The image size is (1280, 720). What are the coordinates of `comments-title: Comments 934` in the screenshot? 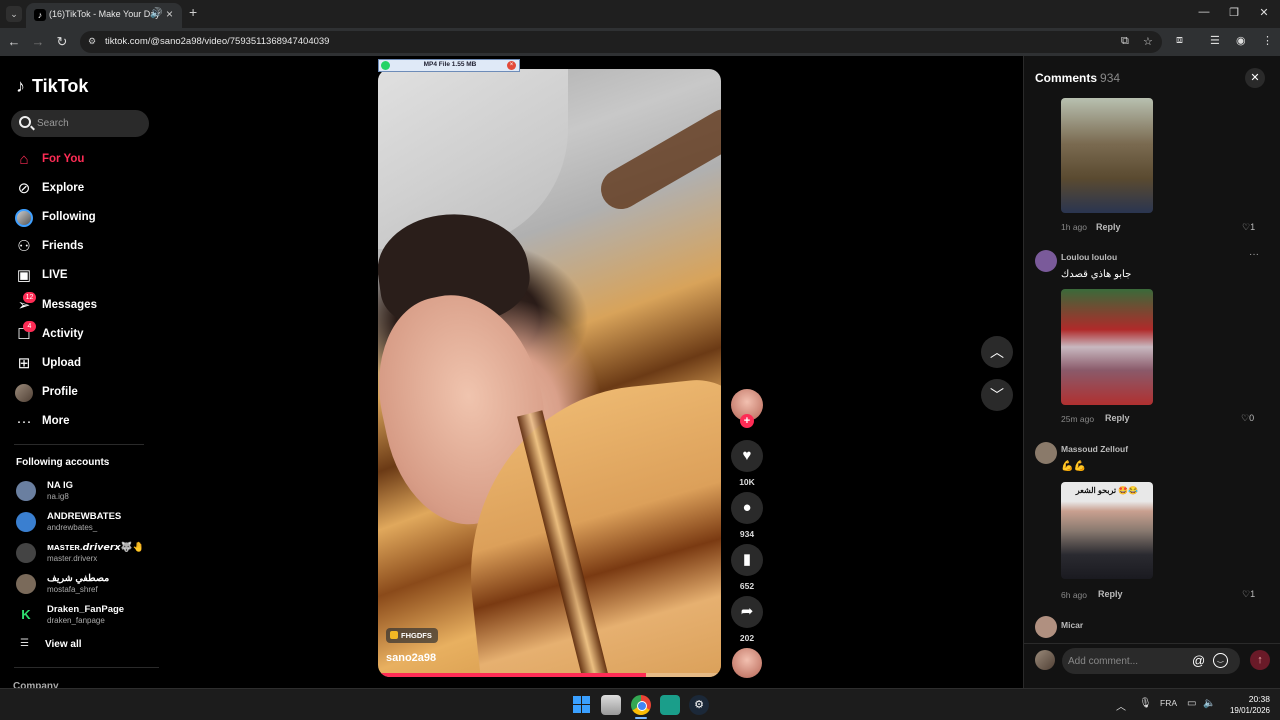 It's located at (1077, 78).